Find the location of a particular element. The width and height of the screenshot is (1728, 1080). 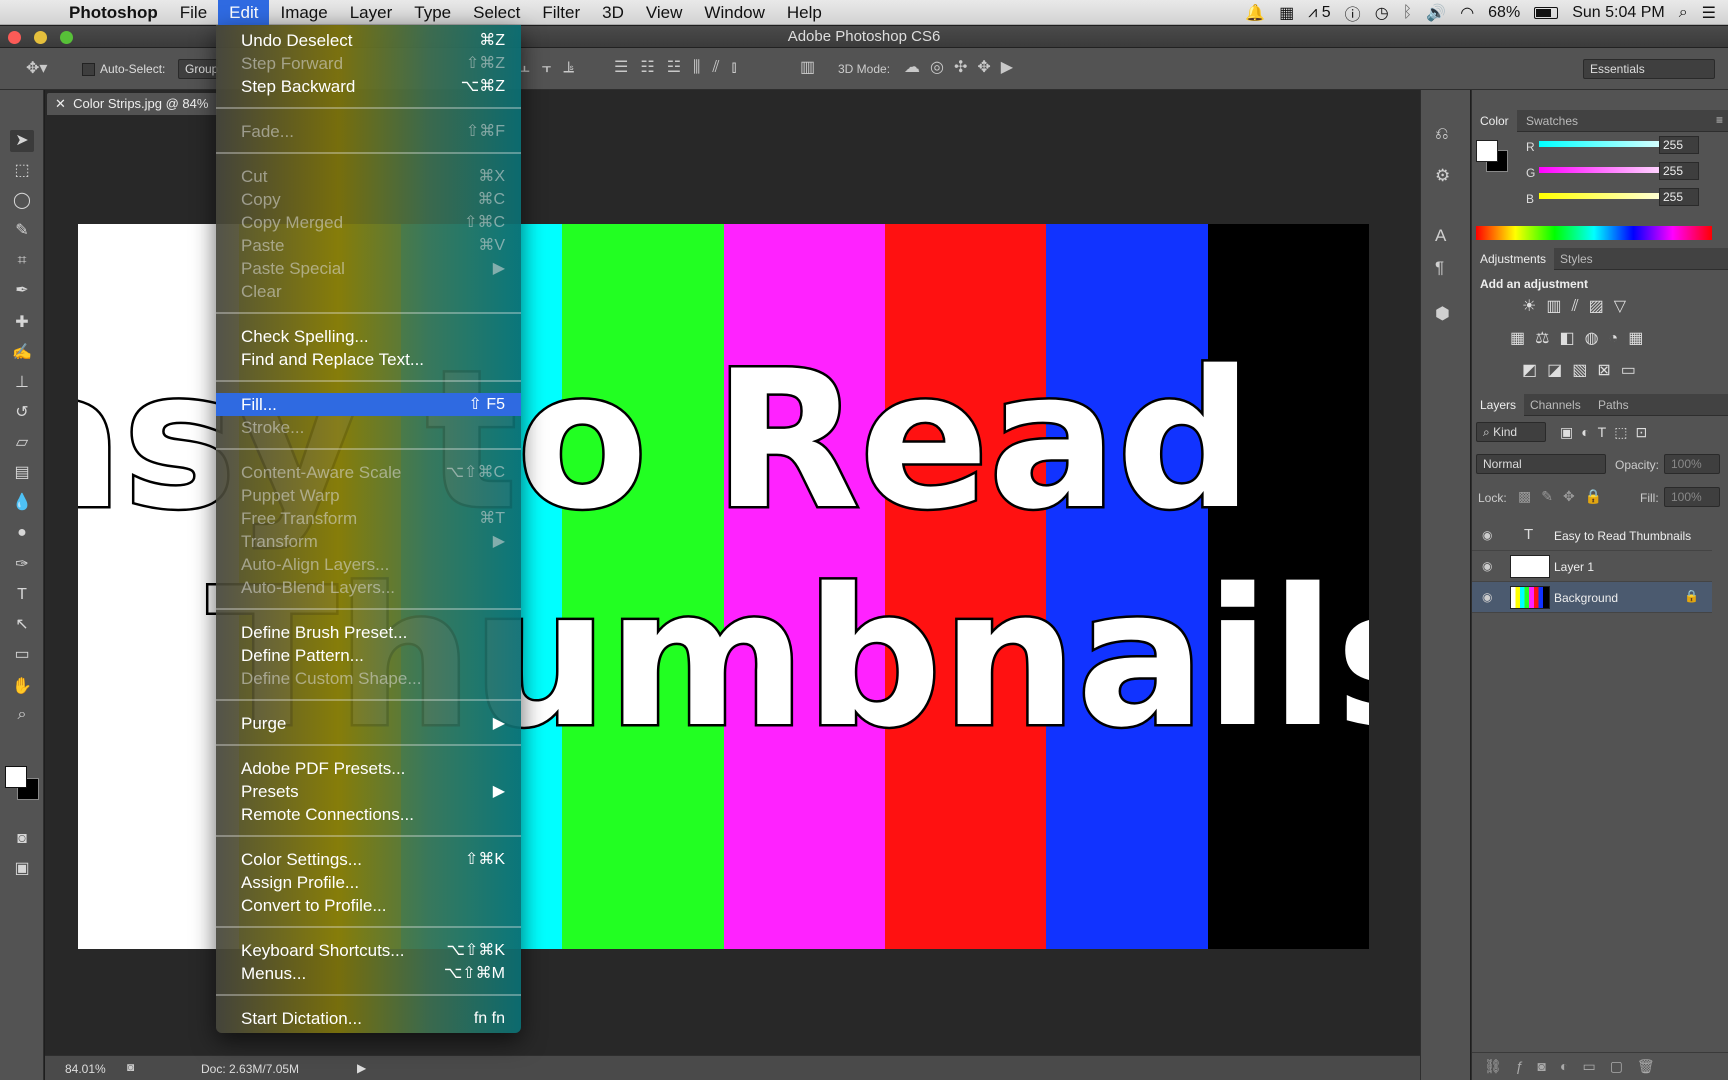

opacity-input: 100% is located at coordinates (1692, 464).